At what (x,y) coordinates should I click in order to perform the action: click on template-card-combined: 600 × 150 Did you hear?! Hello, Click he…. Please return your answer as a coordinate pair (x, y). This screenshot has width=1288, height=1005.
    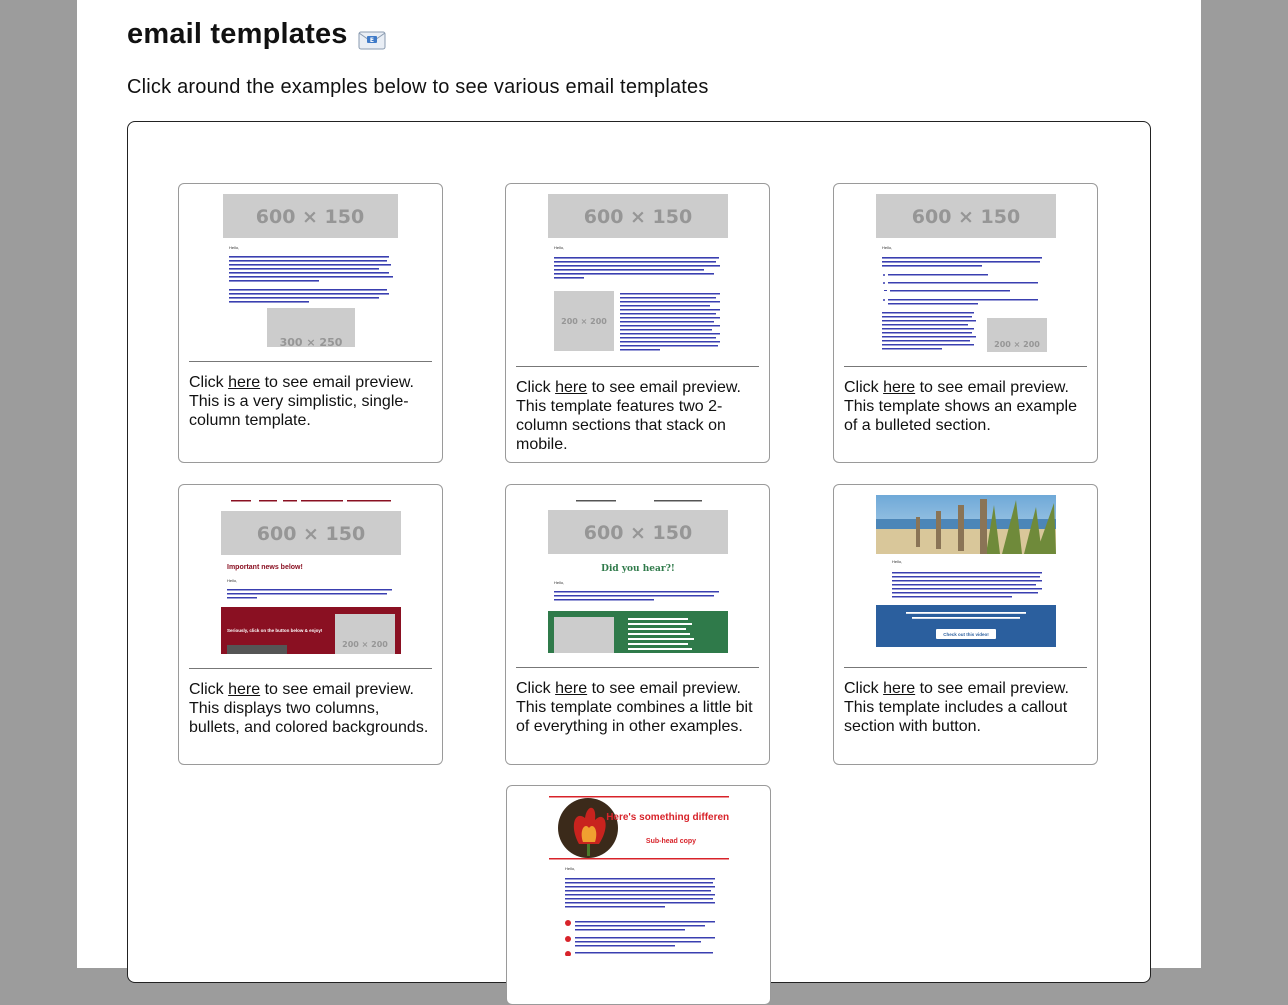
    Looking at the image, I should click on (637, 624).